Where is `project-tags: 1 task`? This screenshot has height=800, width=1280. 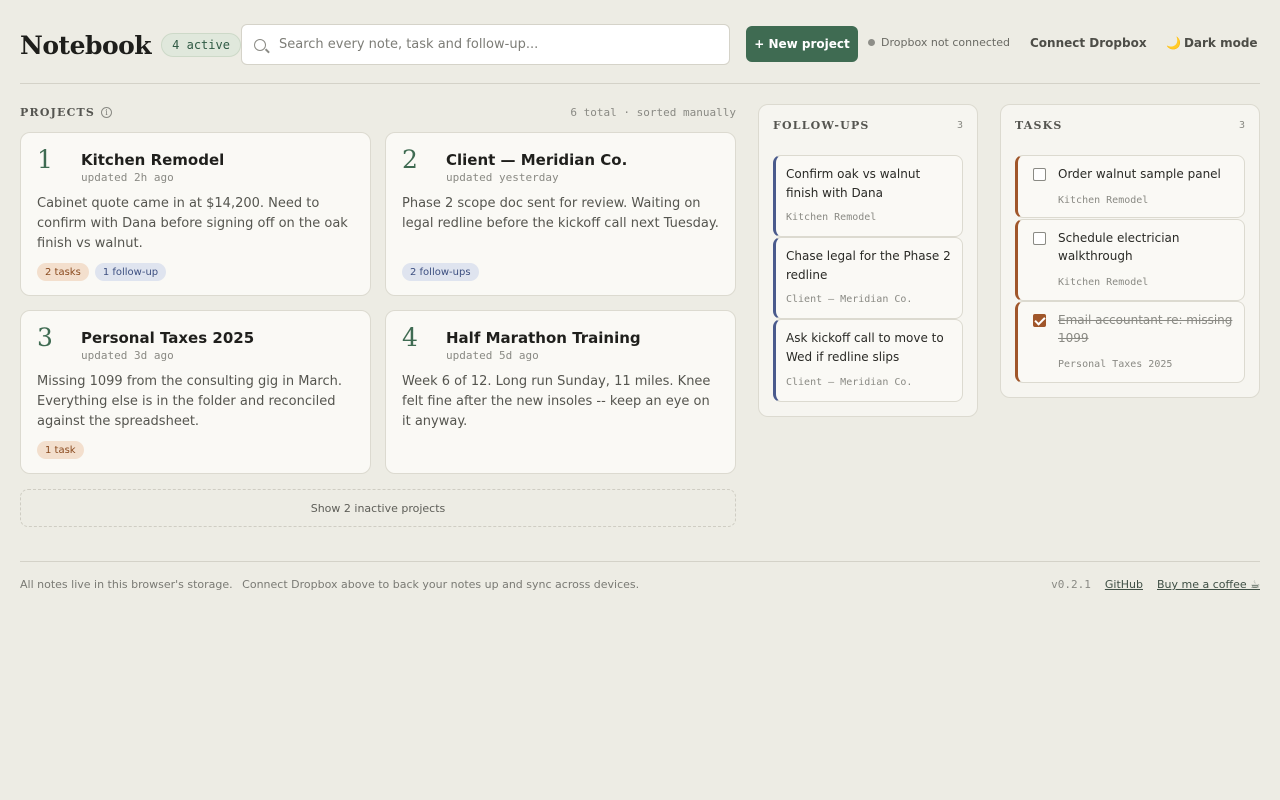
project-tags: 1 task is located at coordinates (60, 450).